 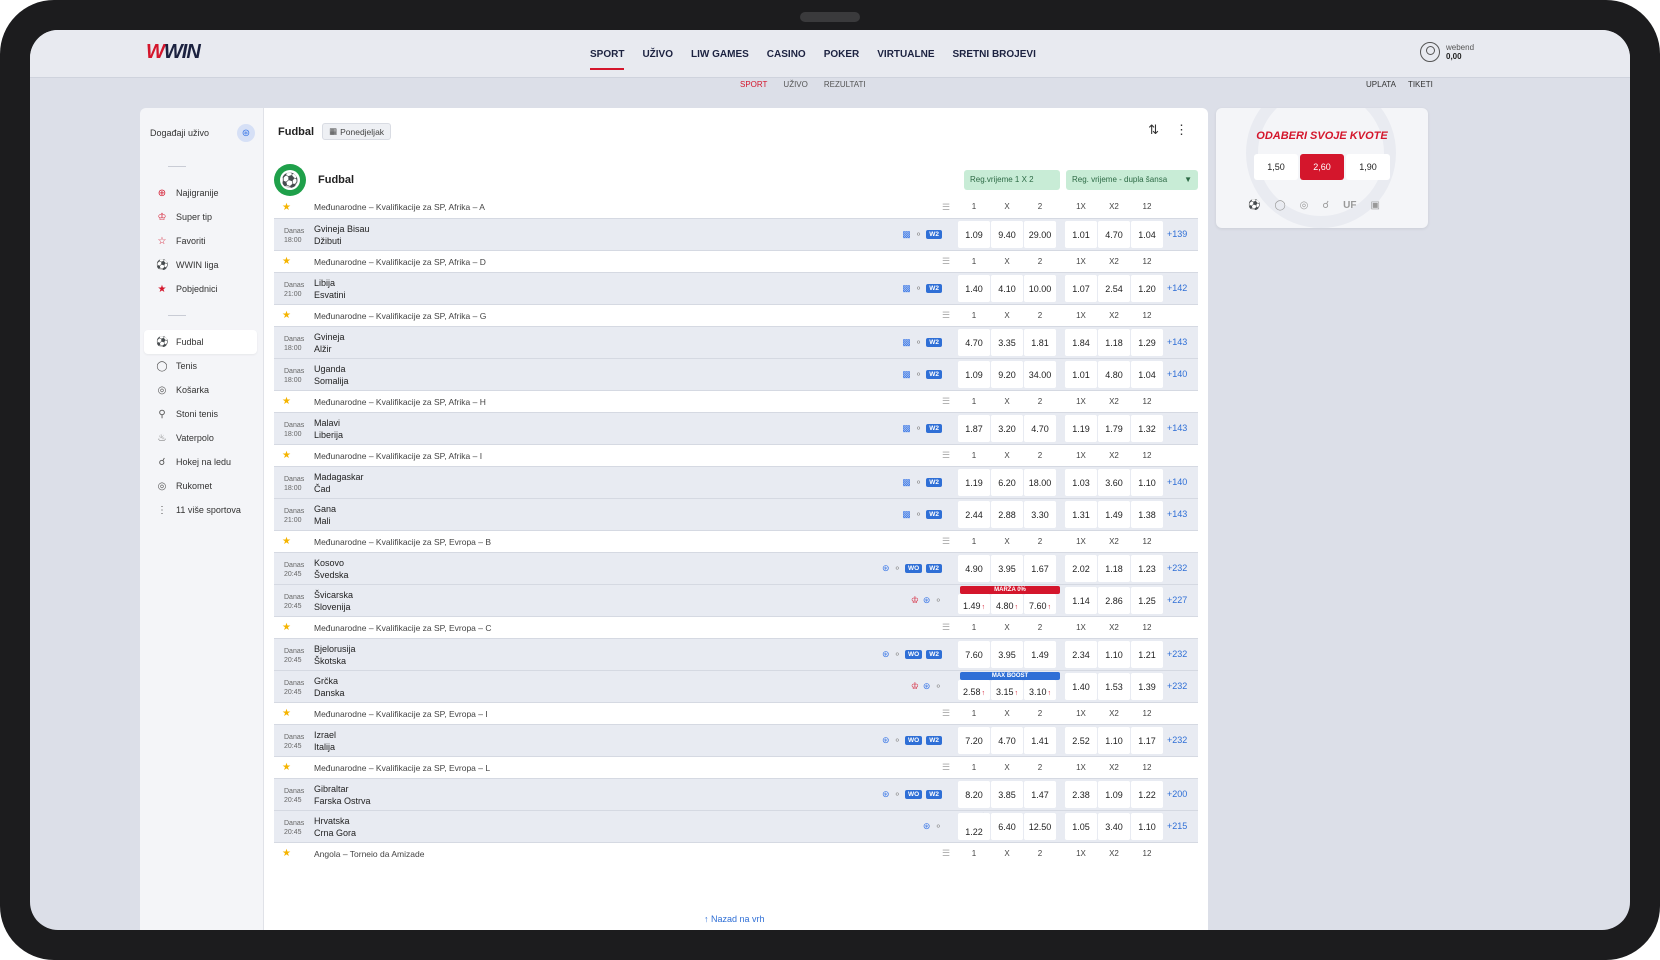 I want to click on match-teams: Grčka Danska, so click(x=329, y=687).